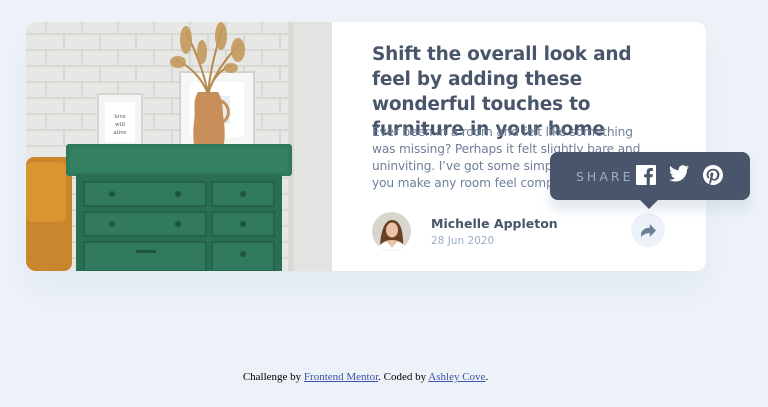 This screenshot has width=768, height=407. What do you see at coordinates (463, 241) in the screenshot?
I see `post-date: 28 Jun 2020` at bounding box center [463, 241].